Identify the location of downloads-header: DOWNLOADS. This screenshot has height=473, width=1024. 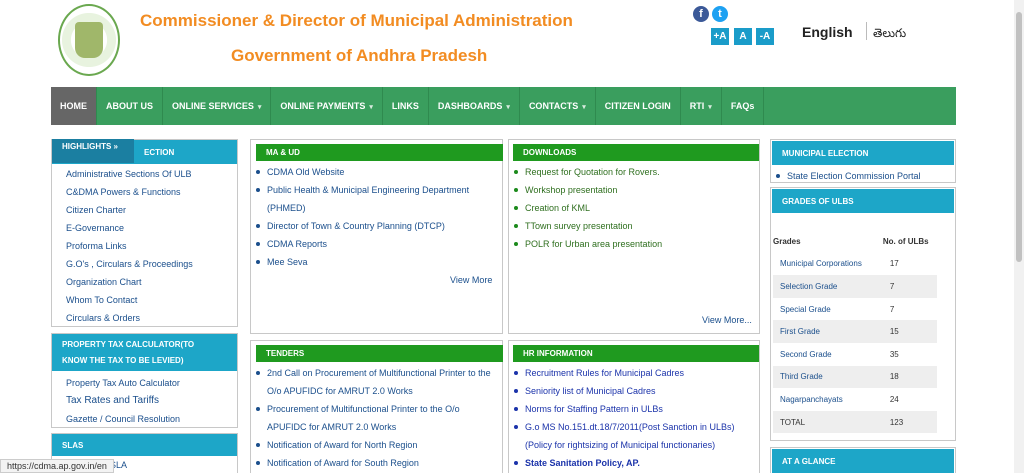
(636, 152).